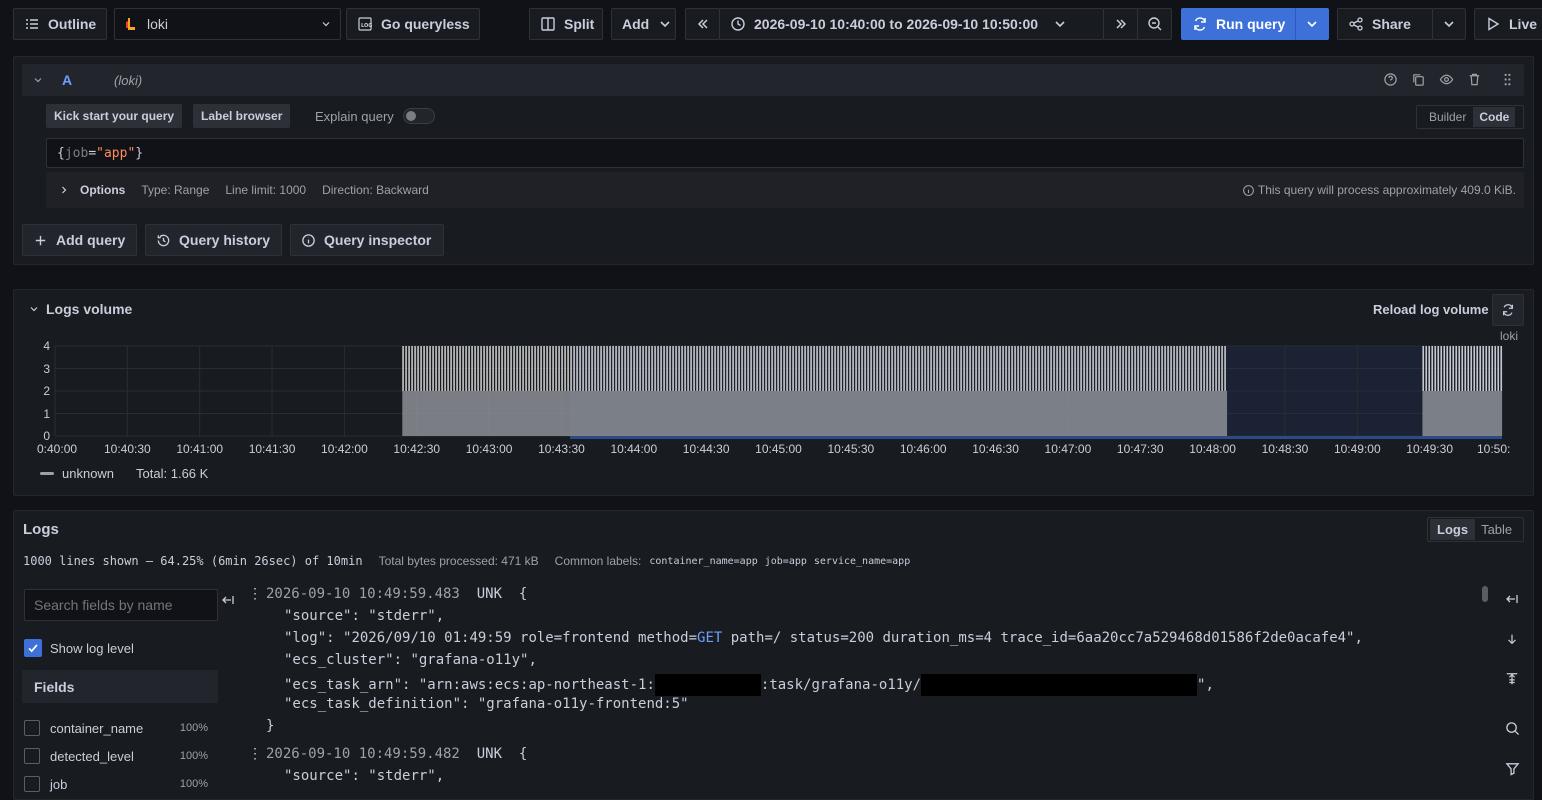 The width and height of the screenshot is (1542, 800). I want to click on live-button: Live, so click(1508, 24).